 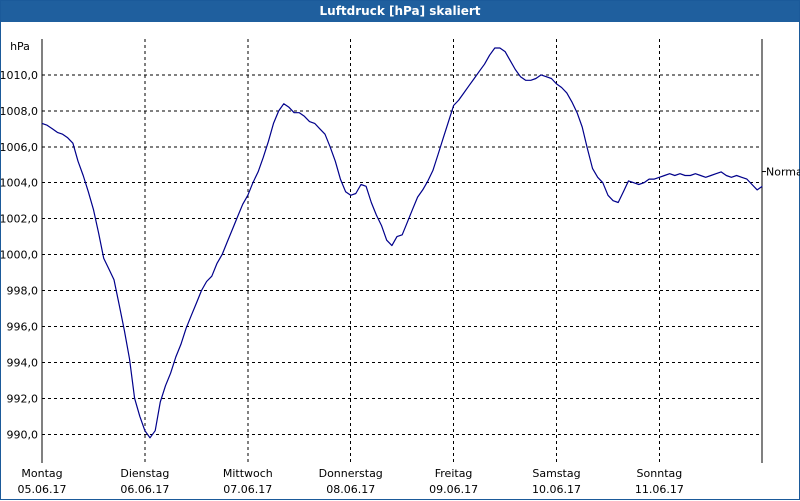 I want to click on x-tick-day-label: Mittwoch, so click(x=248, y=473).